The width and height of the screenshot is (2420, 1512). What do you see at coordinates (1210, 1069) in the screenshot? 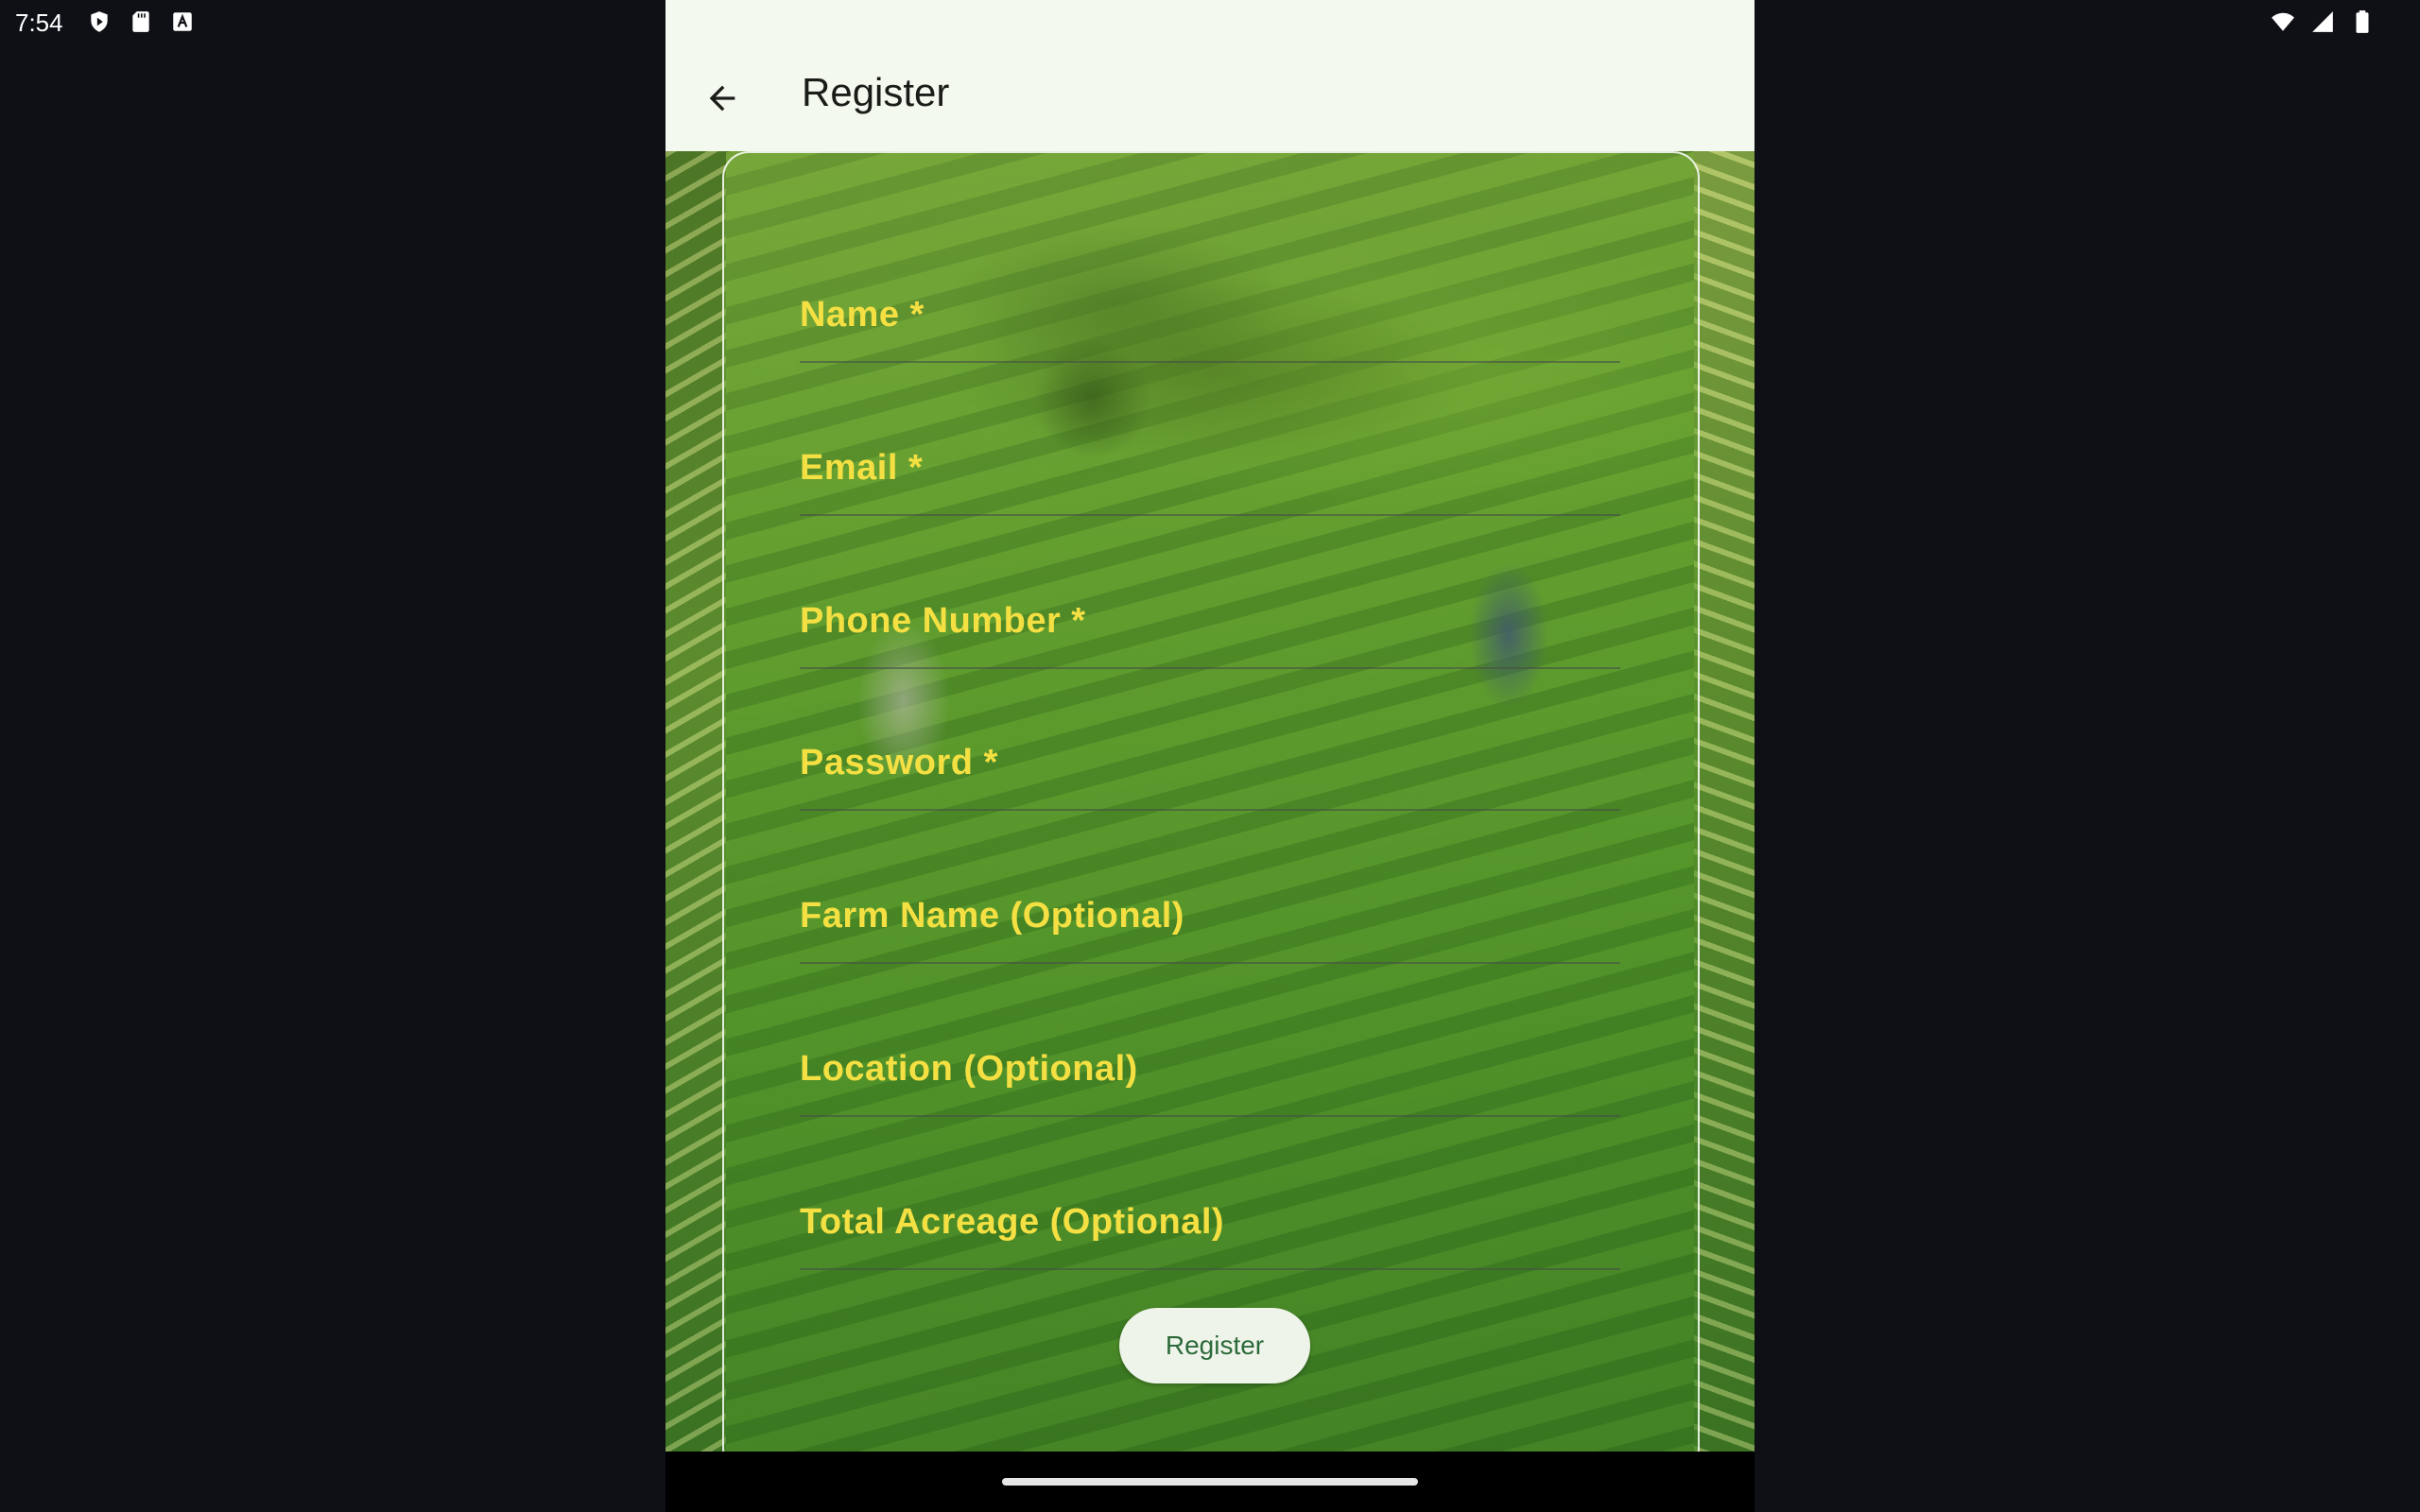
I see `location-field: Location (Optional)` at bounding box center [1210, 1069].